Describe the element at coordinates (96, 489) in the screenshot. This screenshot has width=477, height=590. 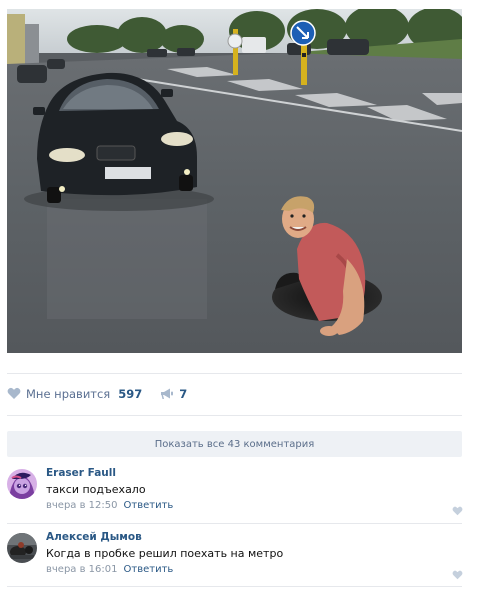
I see `comment-text: такси подъехало` at that location.